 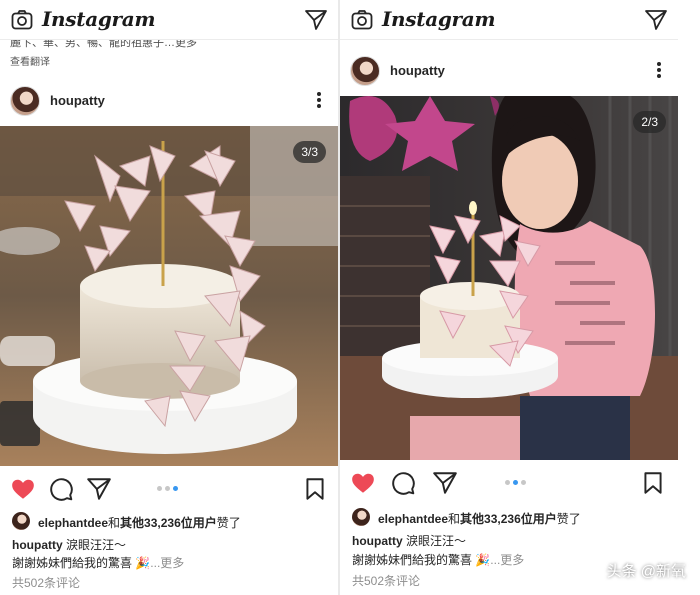 I want to click on watermark-text: 头条 @新氧, so click(x=646, y=571).